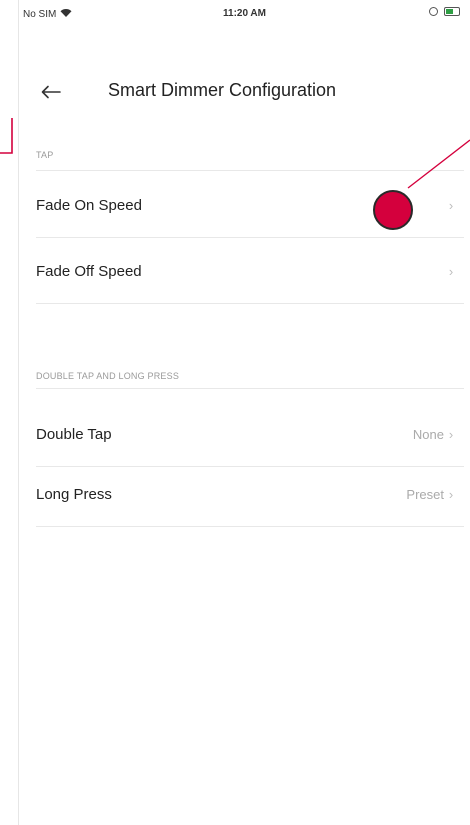 This screenshot has width=470, height=825. Describe the element at coordinates (74, 434) in the screenshot. I see `row-label: Double Tap` at that location.